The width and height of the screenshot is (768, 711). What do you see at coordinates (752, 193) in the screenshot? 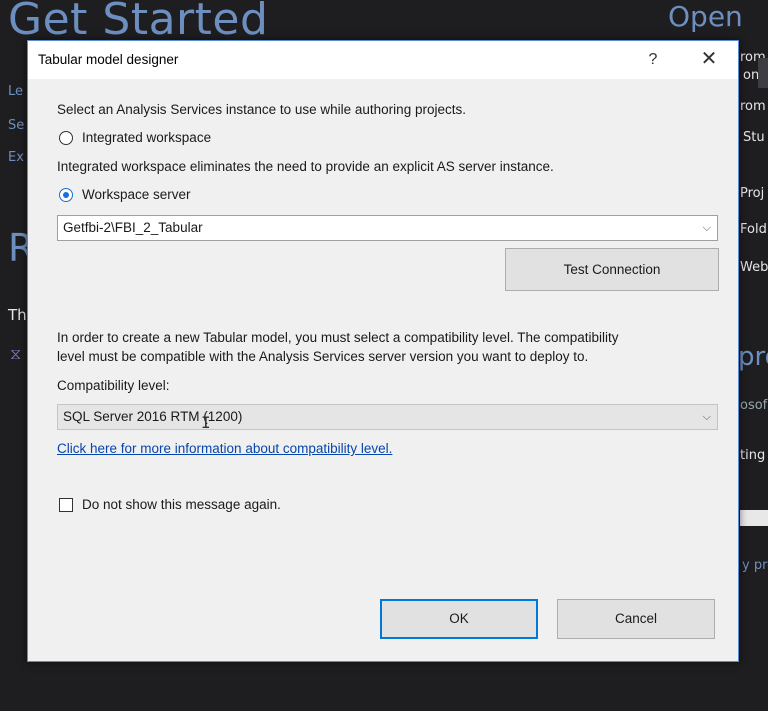
I see `bg-right-project: Proj` at bounding box center [752, 193].